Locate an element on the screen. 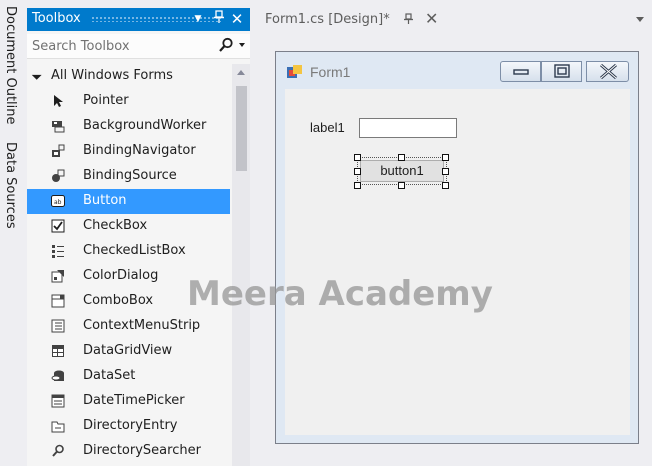 This screenshot has width=652, height=466. textbox1 is located at coordinates (408, 128).